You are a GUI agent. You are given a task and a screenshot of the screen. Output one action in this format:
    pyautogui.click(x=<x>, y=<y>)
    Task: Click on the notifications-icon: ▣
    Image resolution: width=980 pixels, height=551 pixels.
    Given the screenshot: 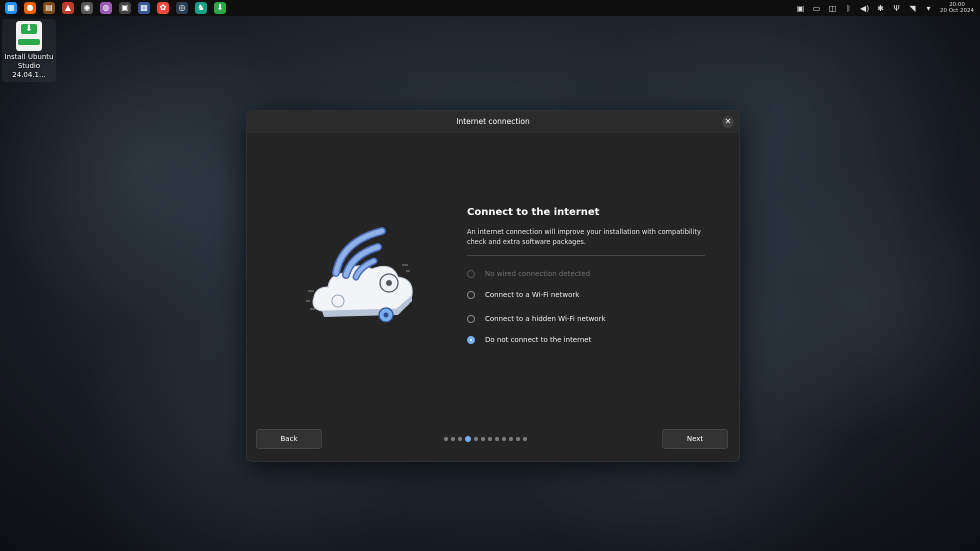 What is the action you would take?
    pyautogui.click(x=800, y=8)
    